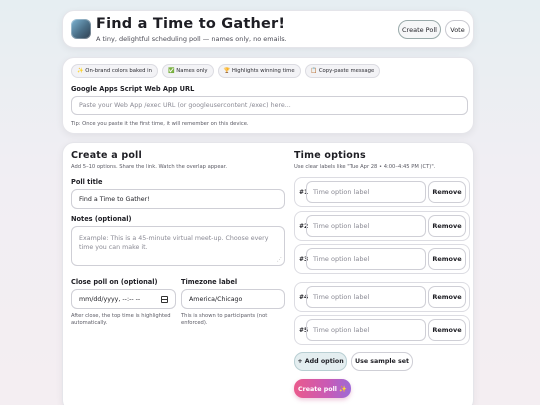 The image size is (540, 405). I want to click on feature-chip: 🏆 Highlights winning time, so click(259, 71).